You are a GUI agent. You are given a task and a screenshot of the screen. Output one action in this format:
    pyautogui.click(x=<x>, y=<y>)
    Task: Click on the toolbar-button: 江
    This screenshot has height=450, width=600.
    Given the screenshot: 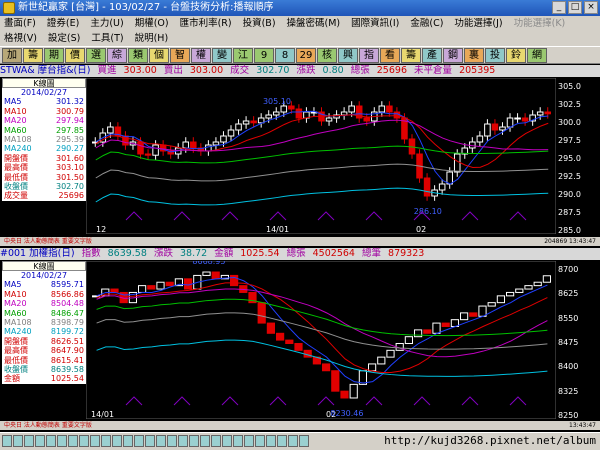 What is the action you would take?
    pyautogui.click(x=243, y=55)
    